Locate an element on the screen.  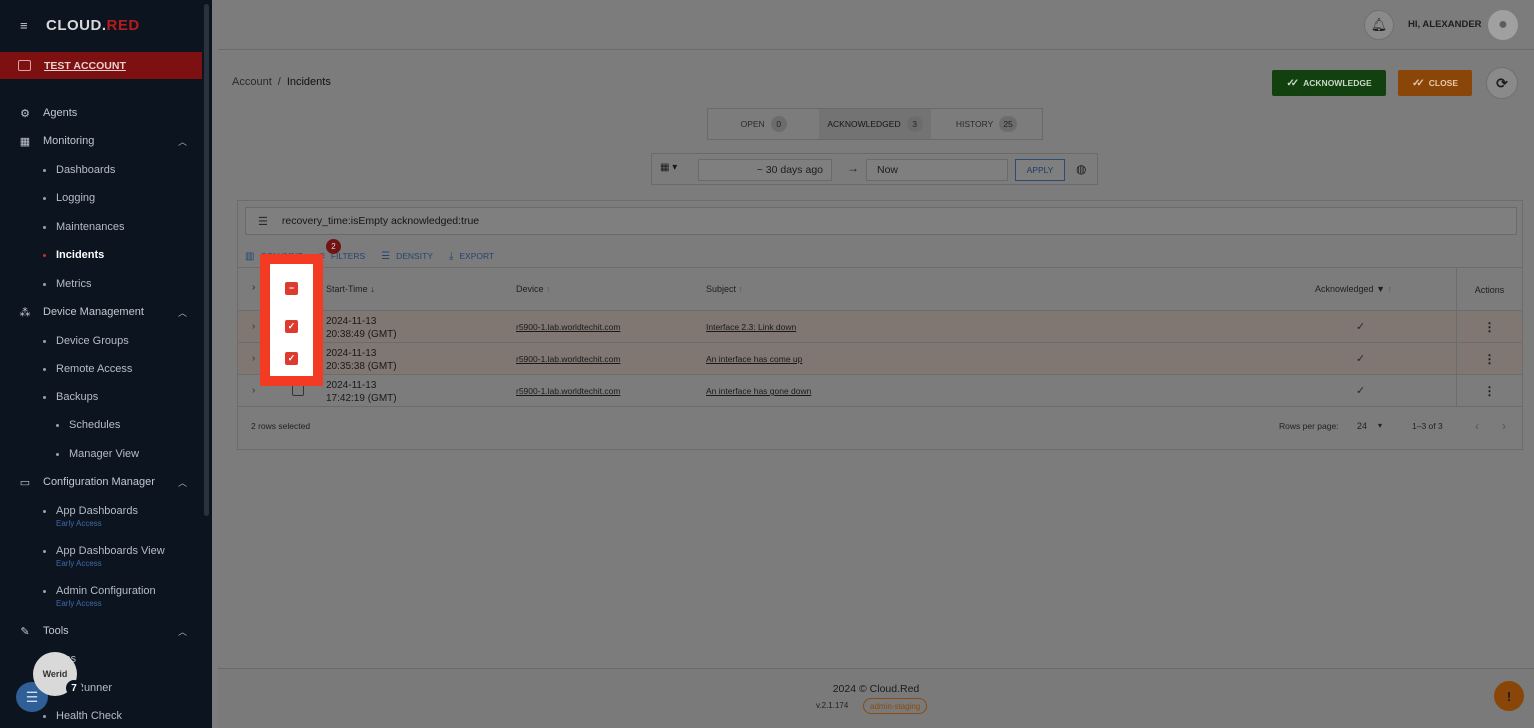
tab-label: HISTORY is located at coordinates (974, 124).